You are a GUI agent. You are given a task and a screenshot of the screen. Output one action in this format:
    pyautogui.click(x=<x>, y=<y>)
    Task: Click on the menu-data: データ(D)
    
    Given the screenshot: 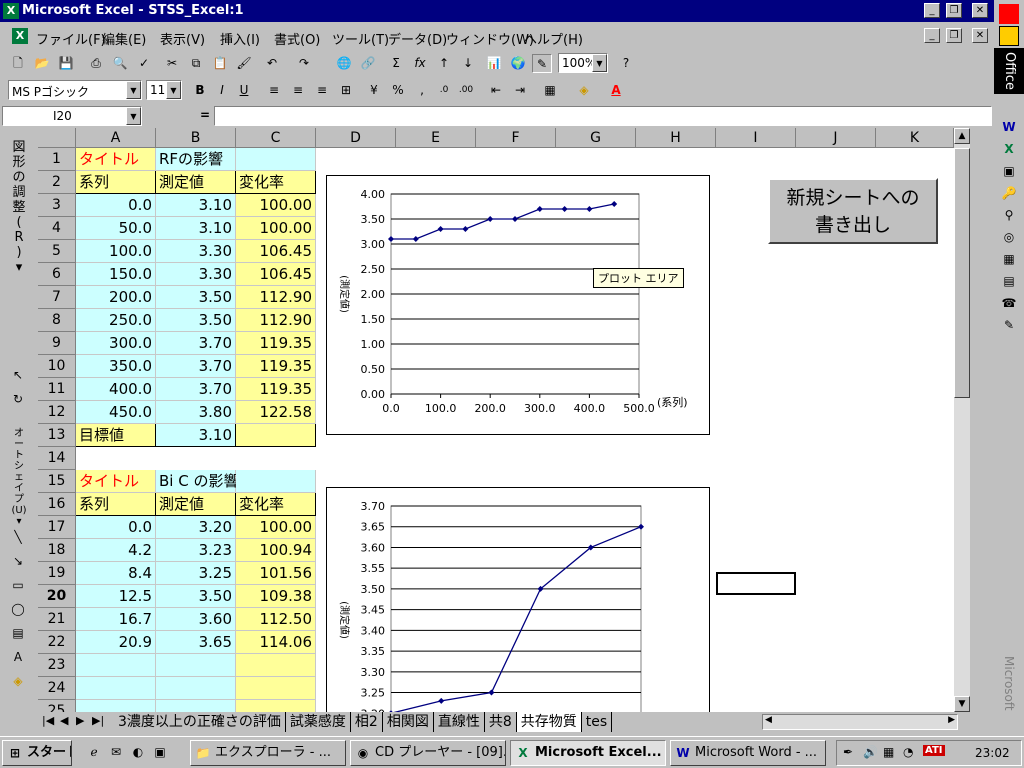 What is the action you would take?
    pyautogui.click(x=417, y=38)
    